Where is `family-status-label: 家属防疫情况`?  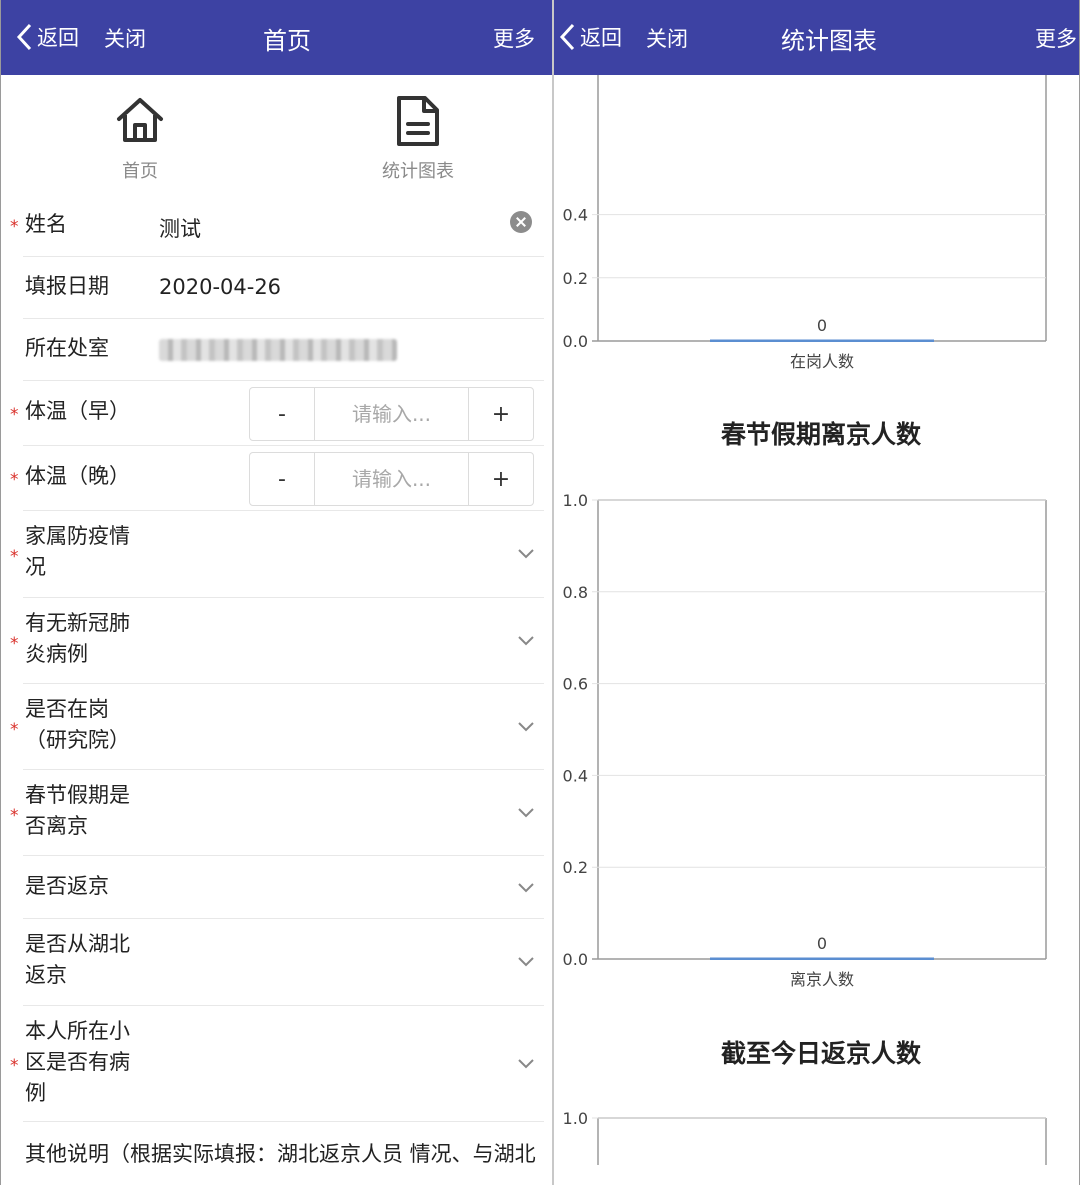
family-status-label: 家属防疫情况 is located at coordinates (77, 551).